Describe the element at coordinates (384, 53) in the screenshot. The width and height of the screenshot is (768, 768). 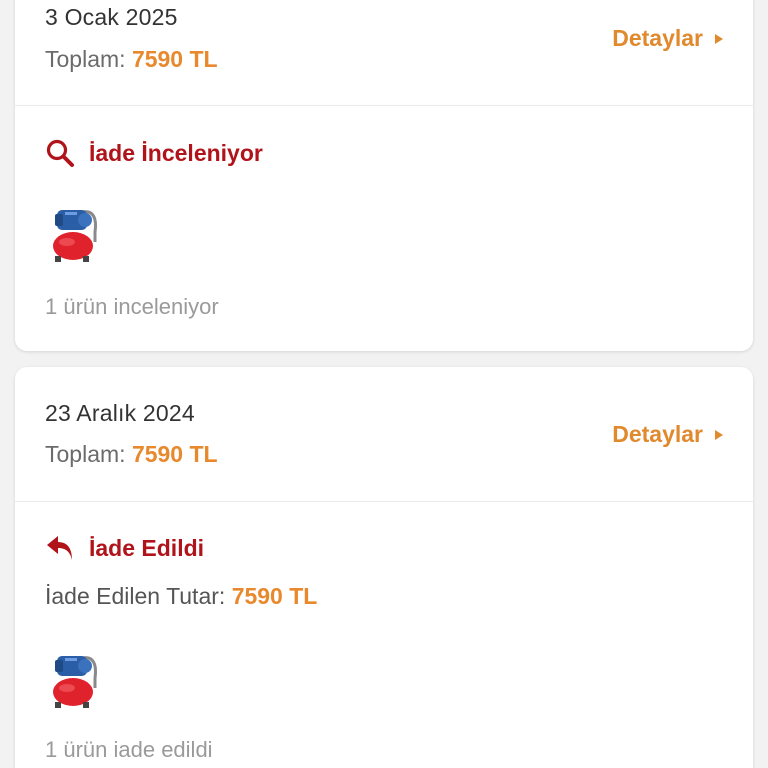
I see `order-card-header: 3 Ocak 2025 Toplam: 7590 TL Detaylar` at that location.